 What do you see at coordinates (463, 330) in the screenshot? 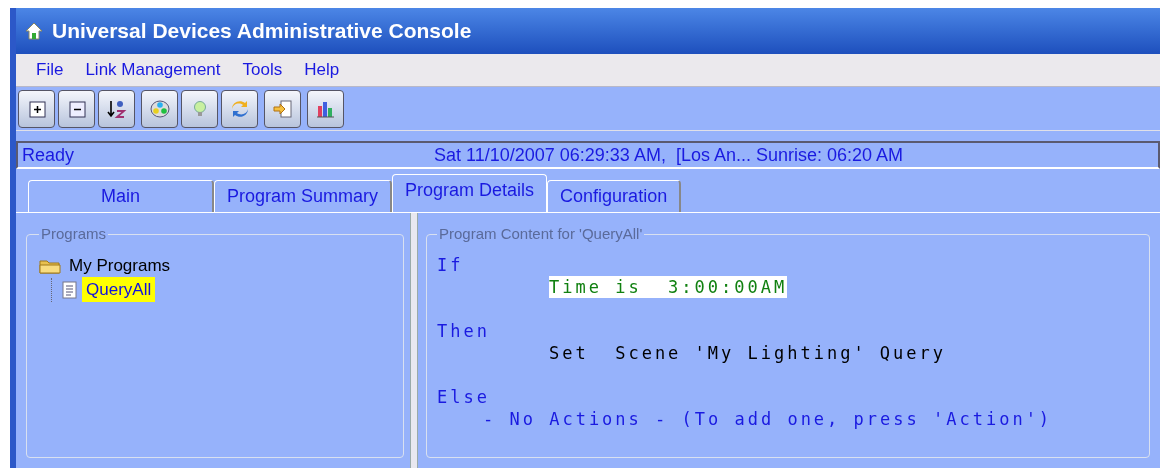
I see `keyword-text: Then` at bounding box center [463, 330].